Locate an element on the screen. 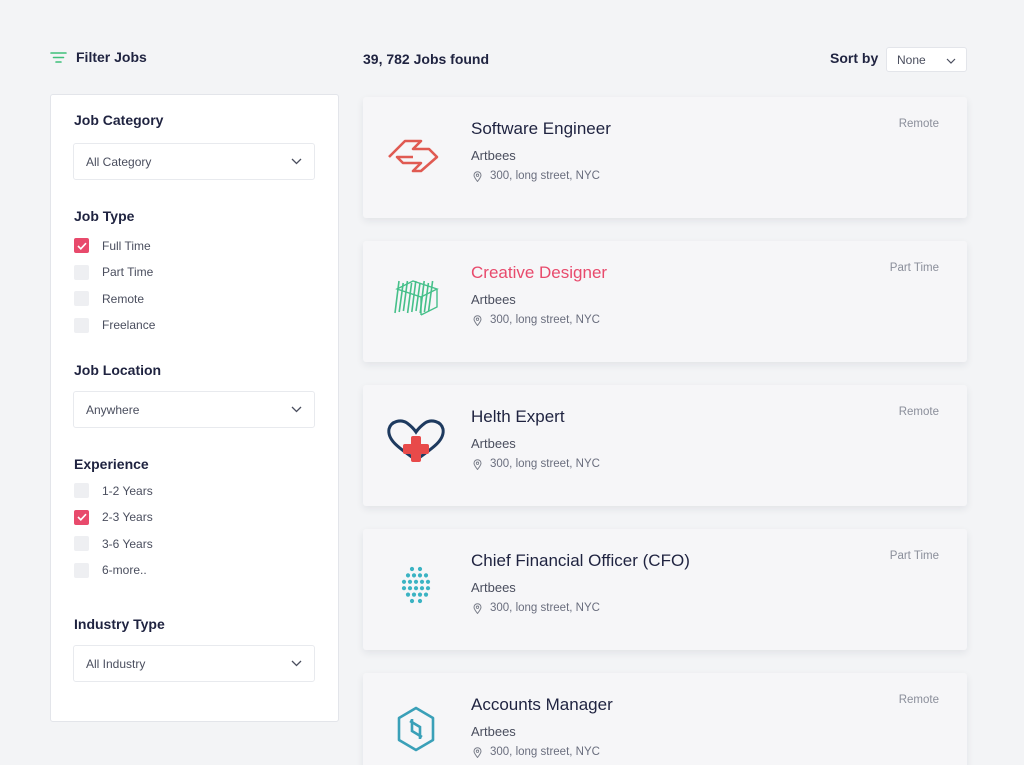 This screenshot has height=765, width=1024. job-type-option-label: Remote is located at coordinates (123, 298).